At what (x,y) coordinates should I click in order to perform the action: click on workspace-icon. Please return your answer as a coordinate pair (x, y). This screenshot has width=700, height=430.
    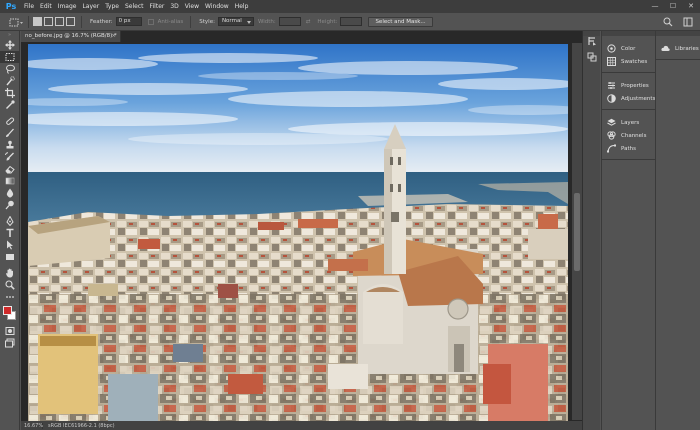
    Looking at the image, I should click on (688, 22).